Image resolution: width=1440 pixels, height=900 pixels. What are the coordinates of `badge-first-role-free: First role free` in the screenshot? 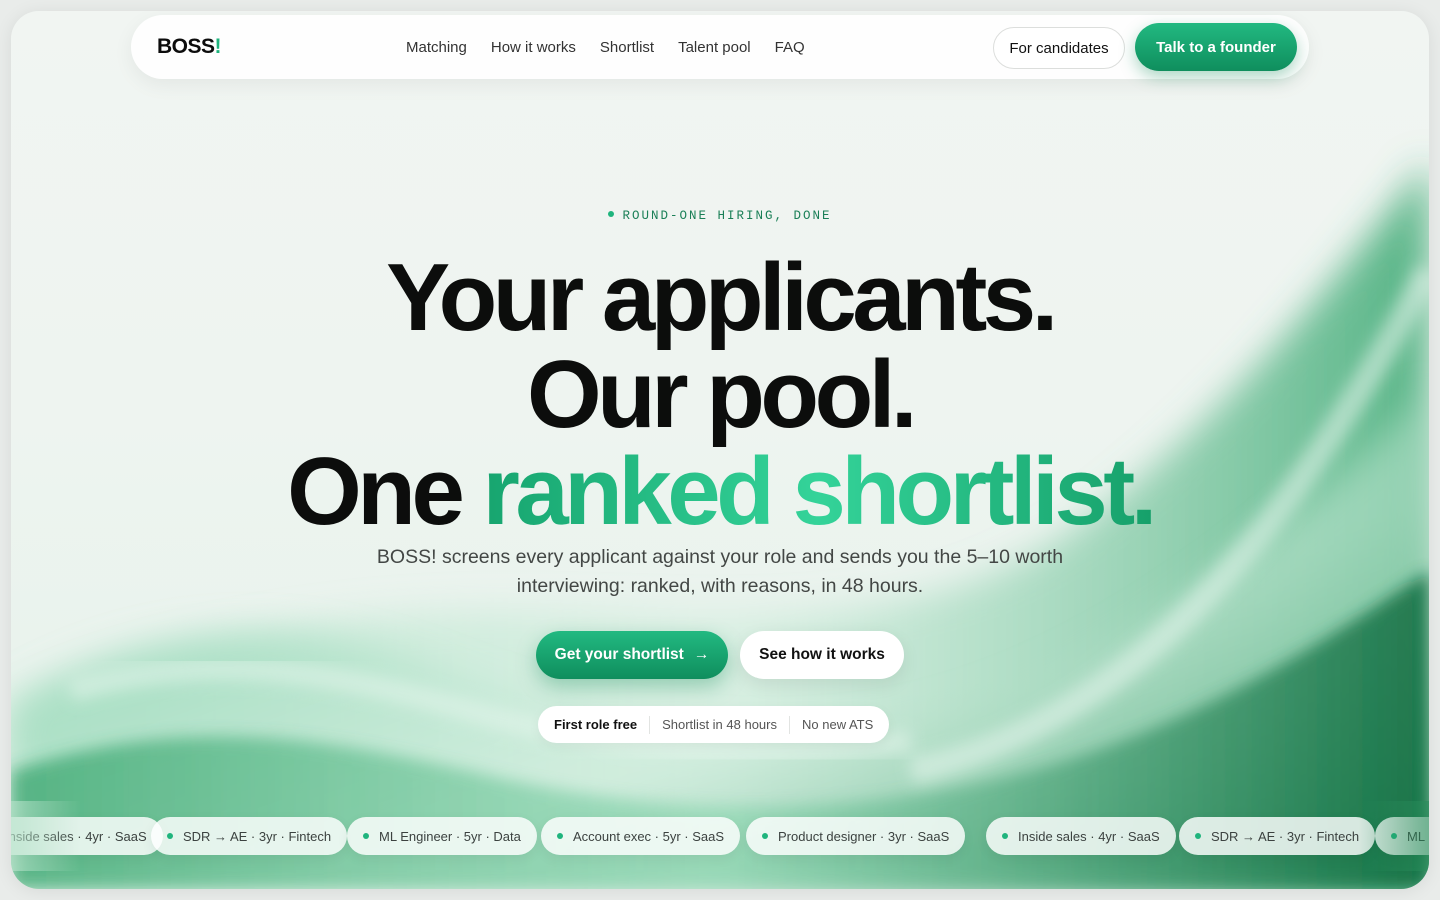 It's located at (596, 724).